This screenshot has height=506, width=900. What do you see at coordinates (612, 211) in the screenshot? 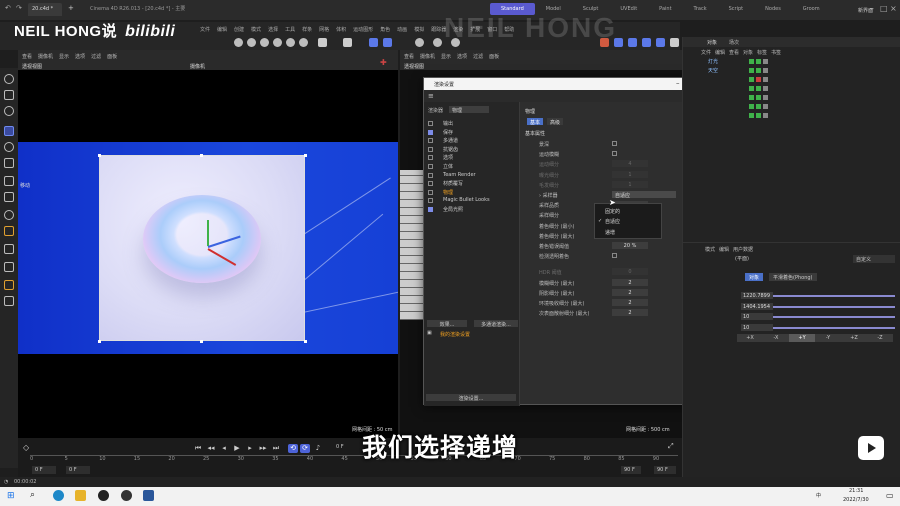
I see `dropdown-option-fixed: 固定的` at bounding box center [612, 211].